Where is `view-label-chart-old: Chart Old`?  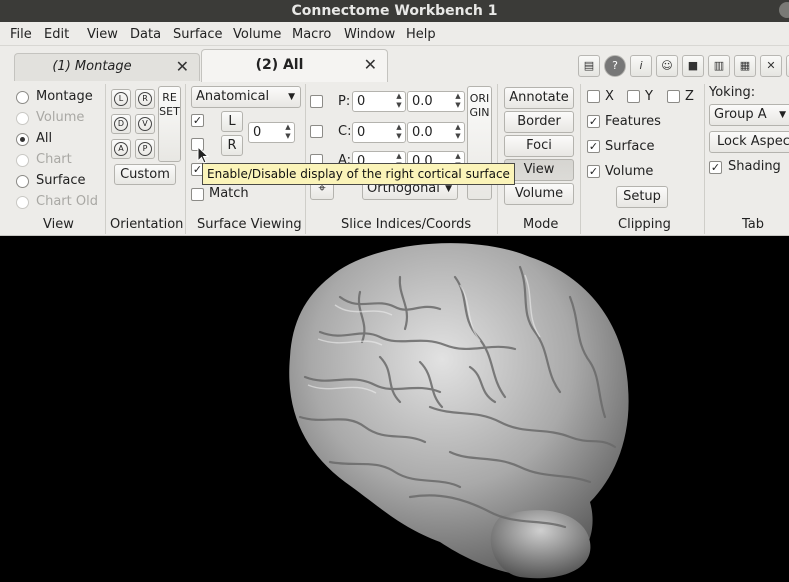
view-label-chart-old: Chart Old is located at coordinates (67, 201).